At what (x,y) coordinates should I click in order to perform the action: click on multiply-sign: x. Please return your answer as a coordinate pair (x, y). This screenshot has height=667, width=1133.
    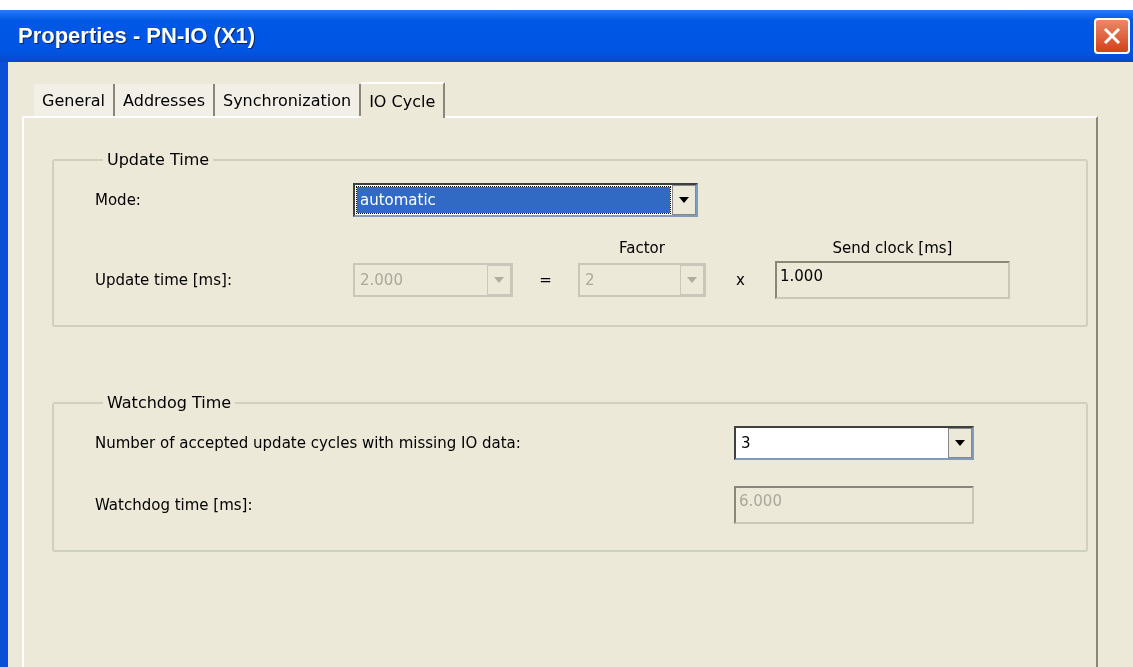
    Looking at the image, I should click on (740, 280).